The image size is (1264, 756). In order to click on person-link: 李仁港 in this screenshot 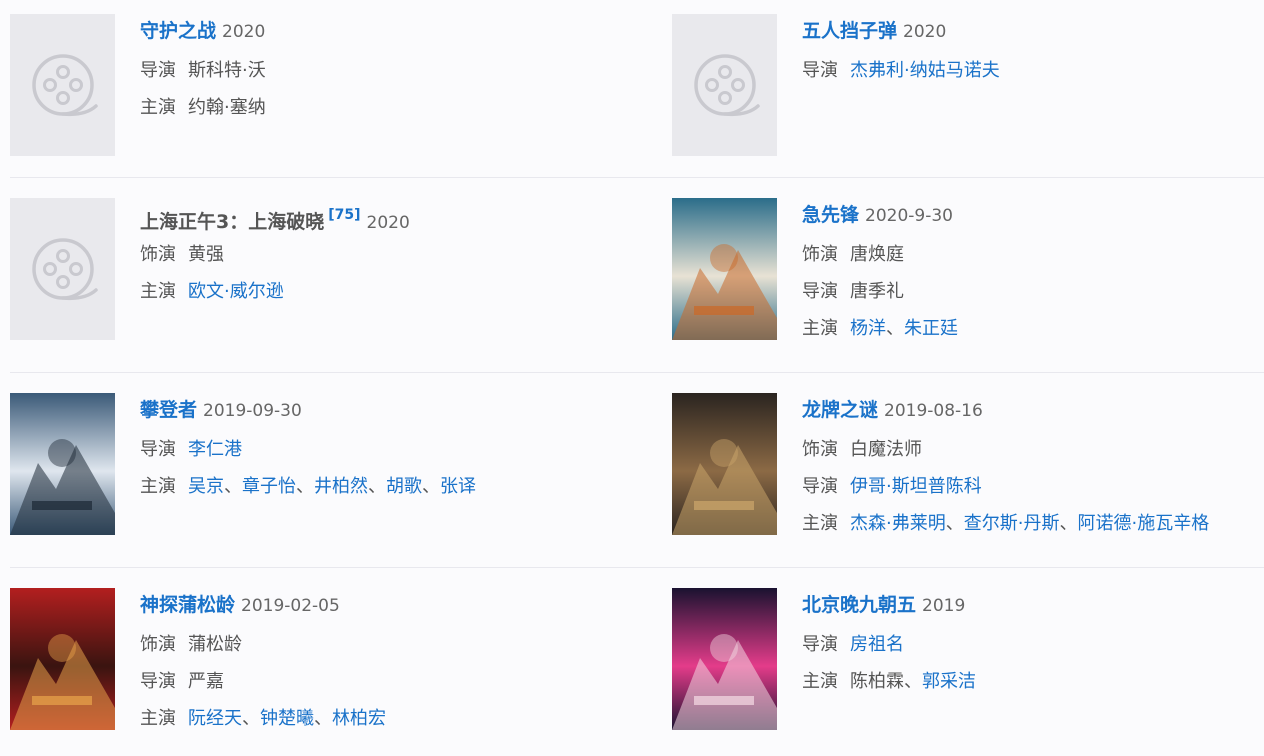, I will do `click(215, 449)`.